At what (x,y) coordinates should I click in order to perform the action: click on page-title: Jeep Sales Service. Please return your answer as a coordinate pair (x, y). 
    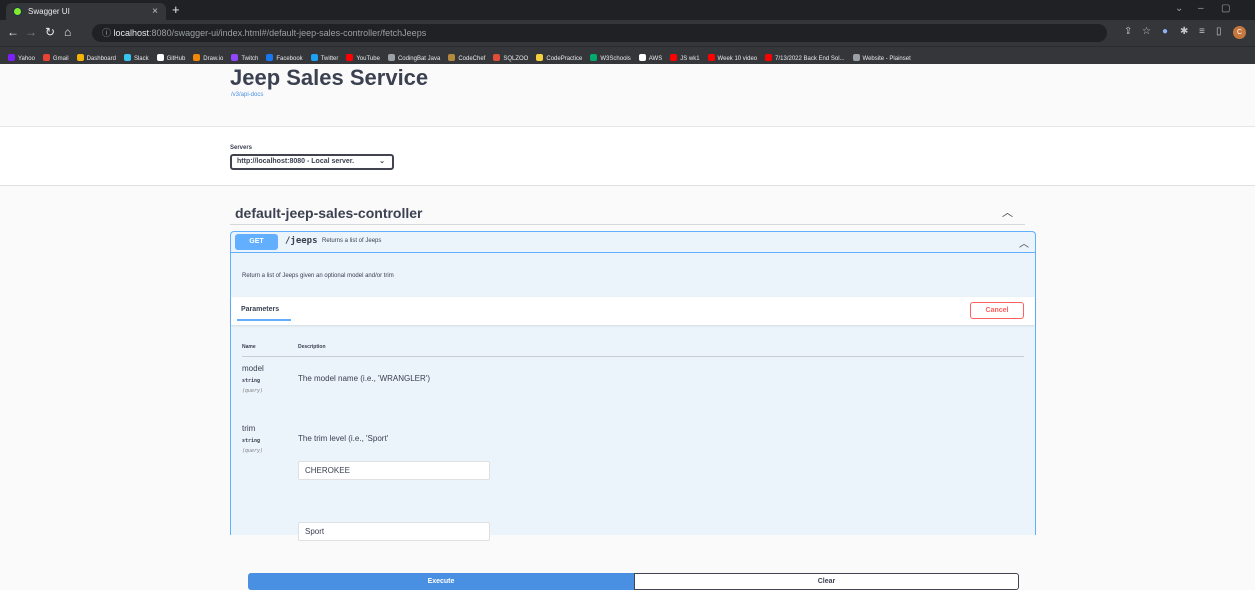
    Looking at the image, I should click on (329, 77).